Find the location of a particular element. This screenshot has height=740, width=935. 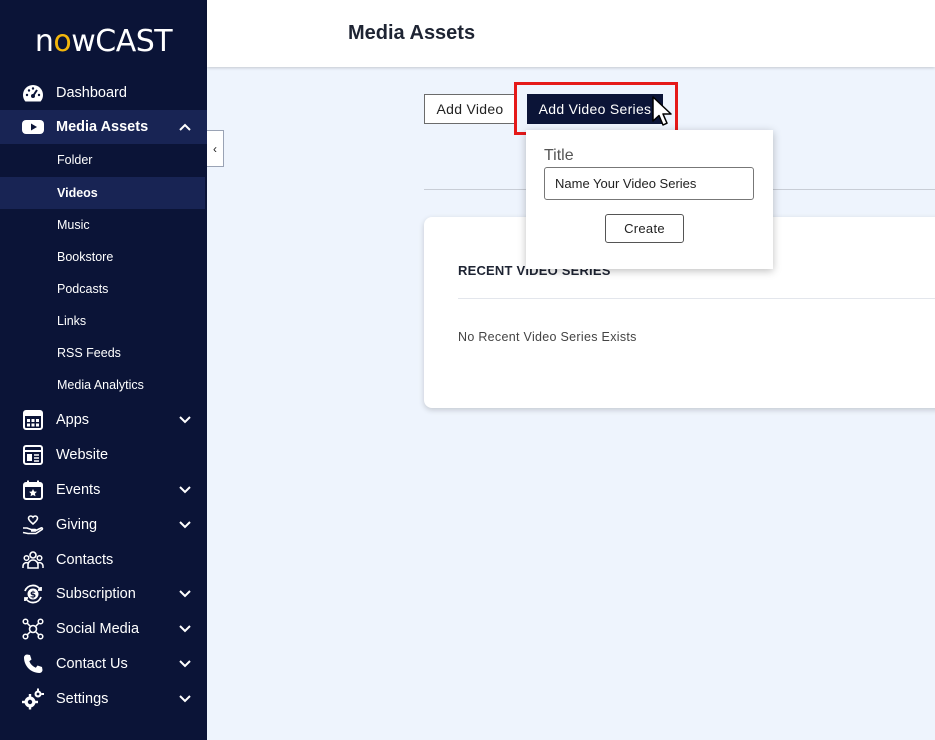

sidebar-item-contact-us: Contact Us is located at coordinates (103, 664).